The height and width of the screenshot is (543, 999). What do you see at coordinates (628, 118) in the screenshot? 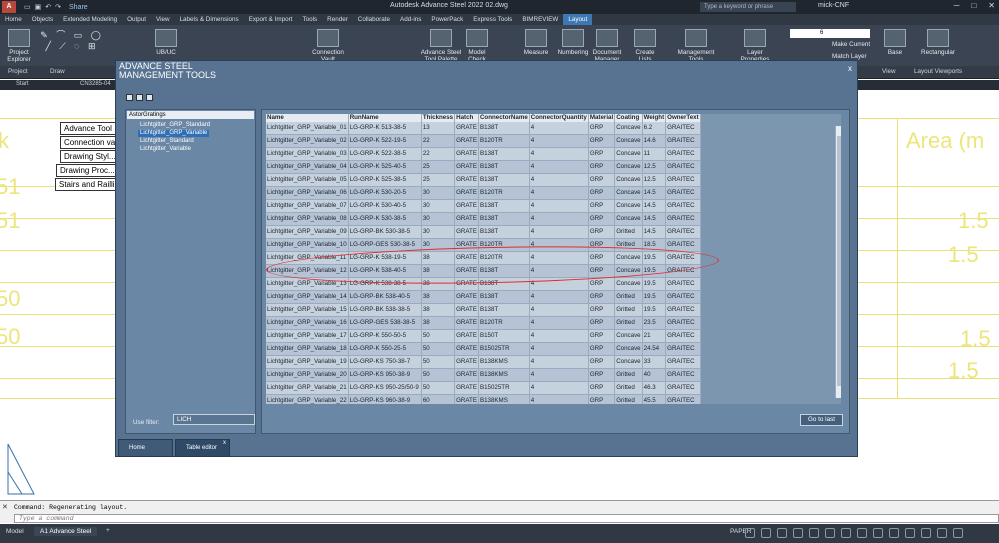
I see `column-header-coating: Coating` at bounding box center [628, 118].